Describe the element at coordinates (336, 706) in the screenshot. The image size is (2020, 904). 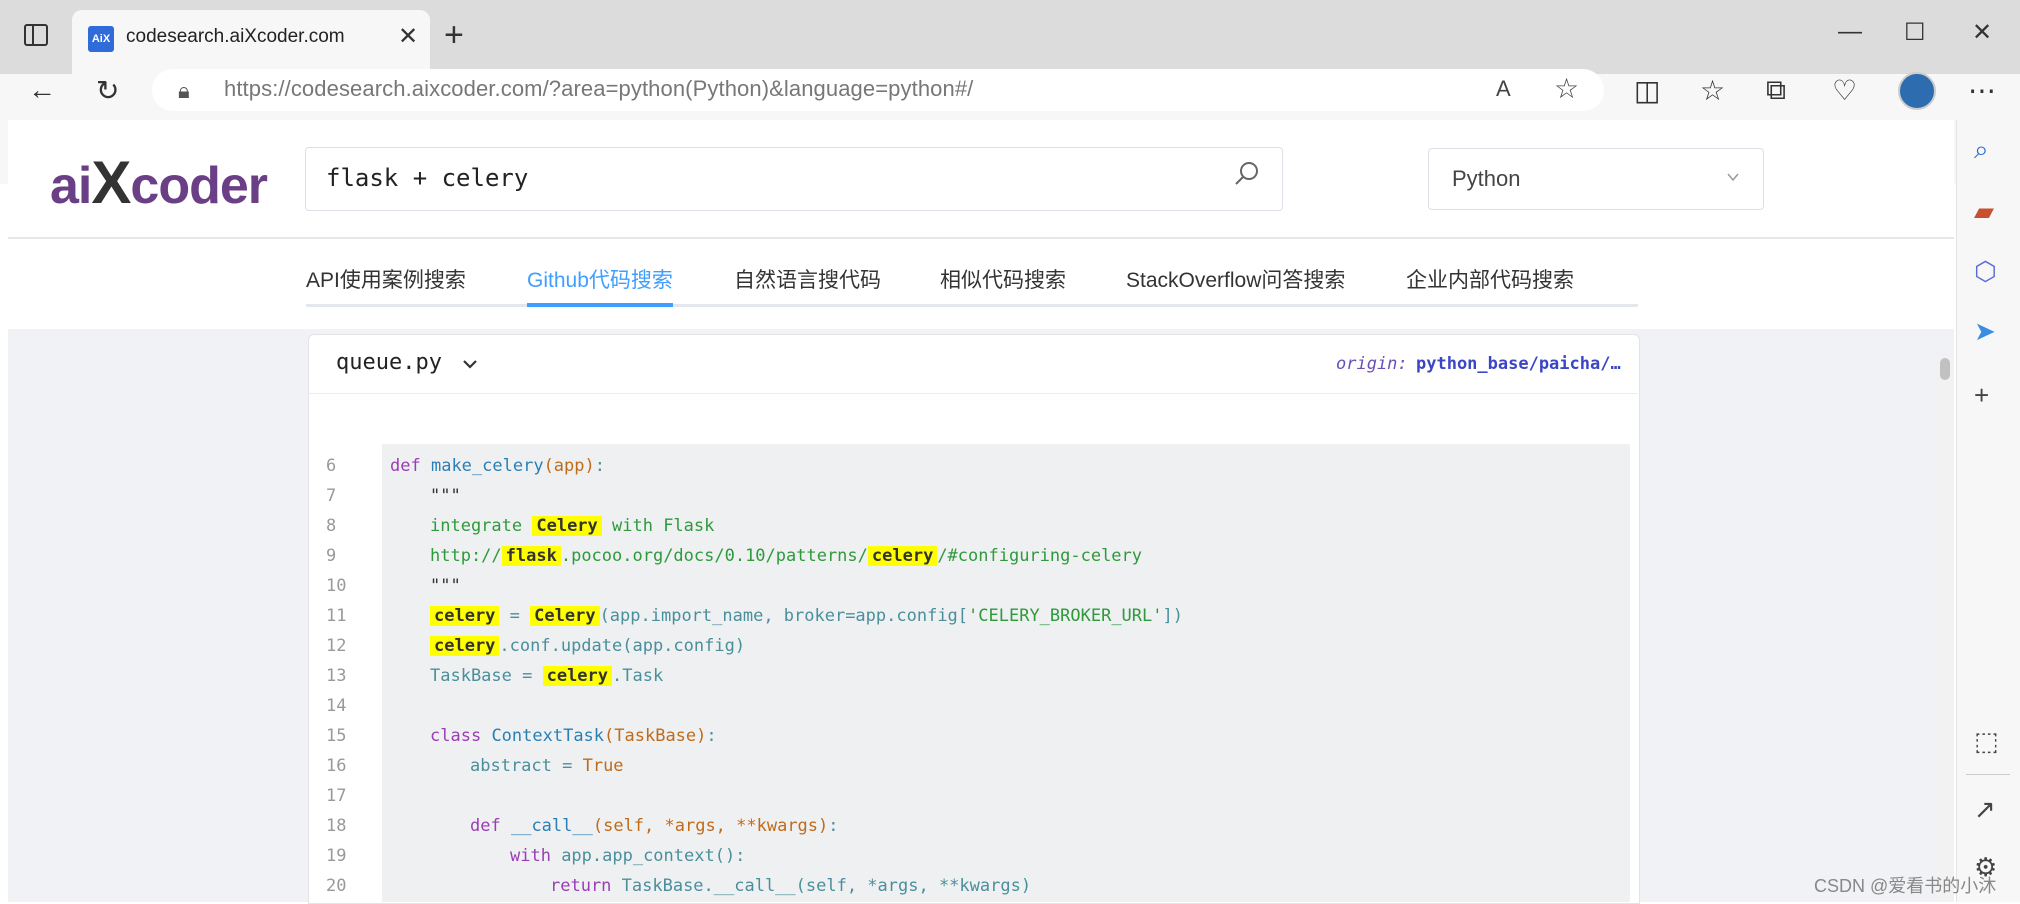
I see `line-number: 14` at that location.